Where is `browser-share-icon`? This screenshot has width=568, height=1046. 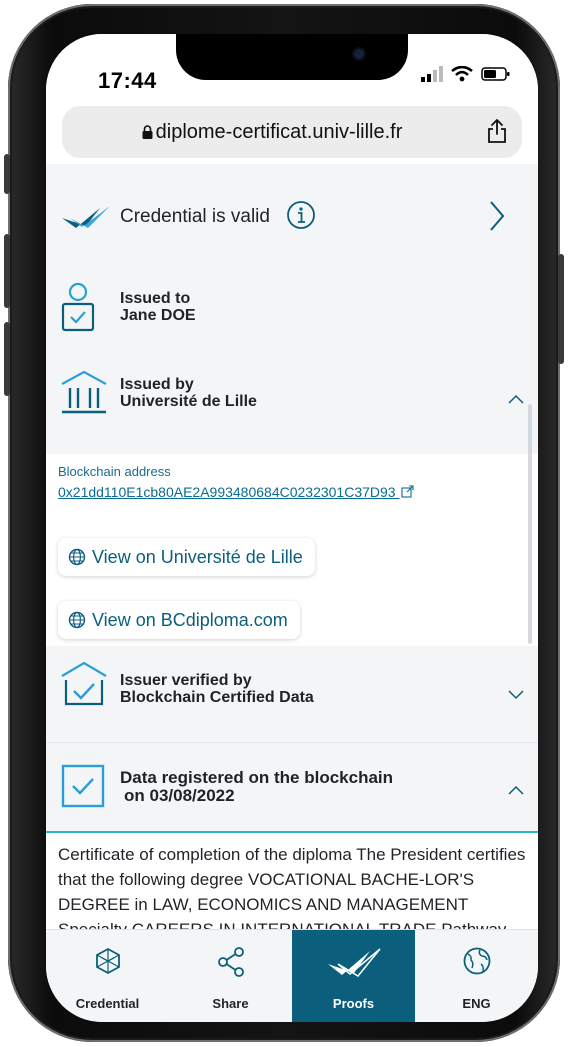
browser-share-icon is located at coordinates (497, 131).